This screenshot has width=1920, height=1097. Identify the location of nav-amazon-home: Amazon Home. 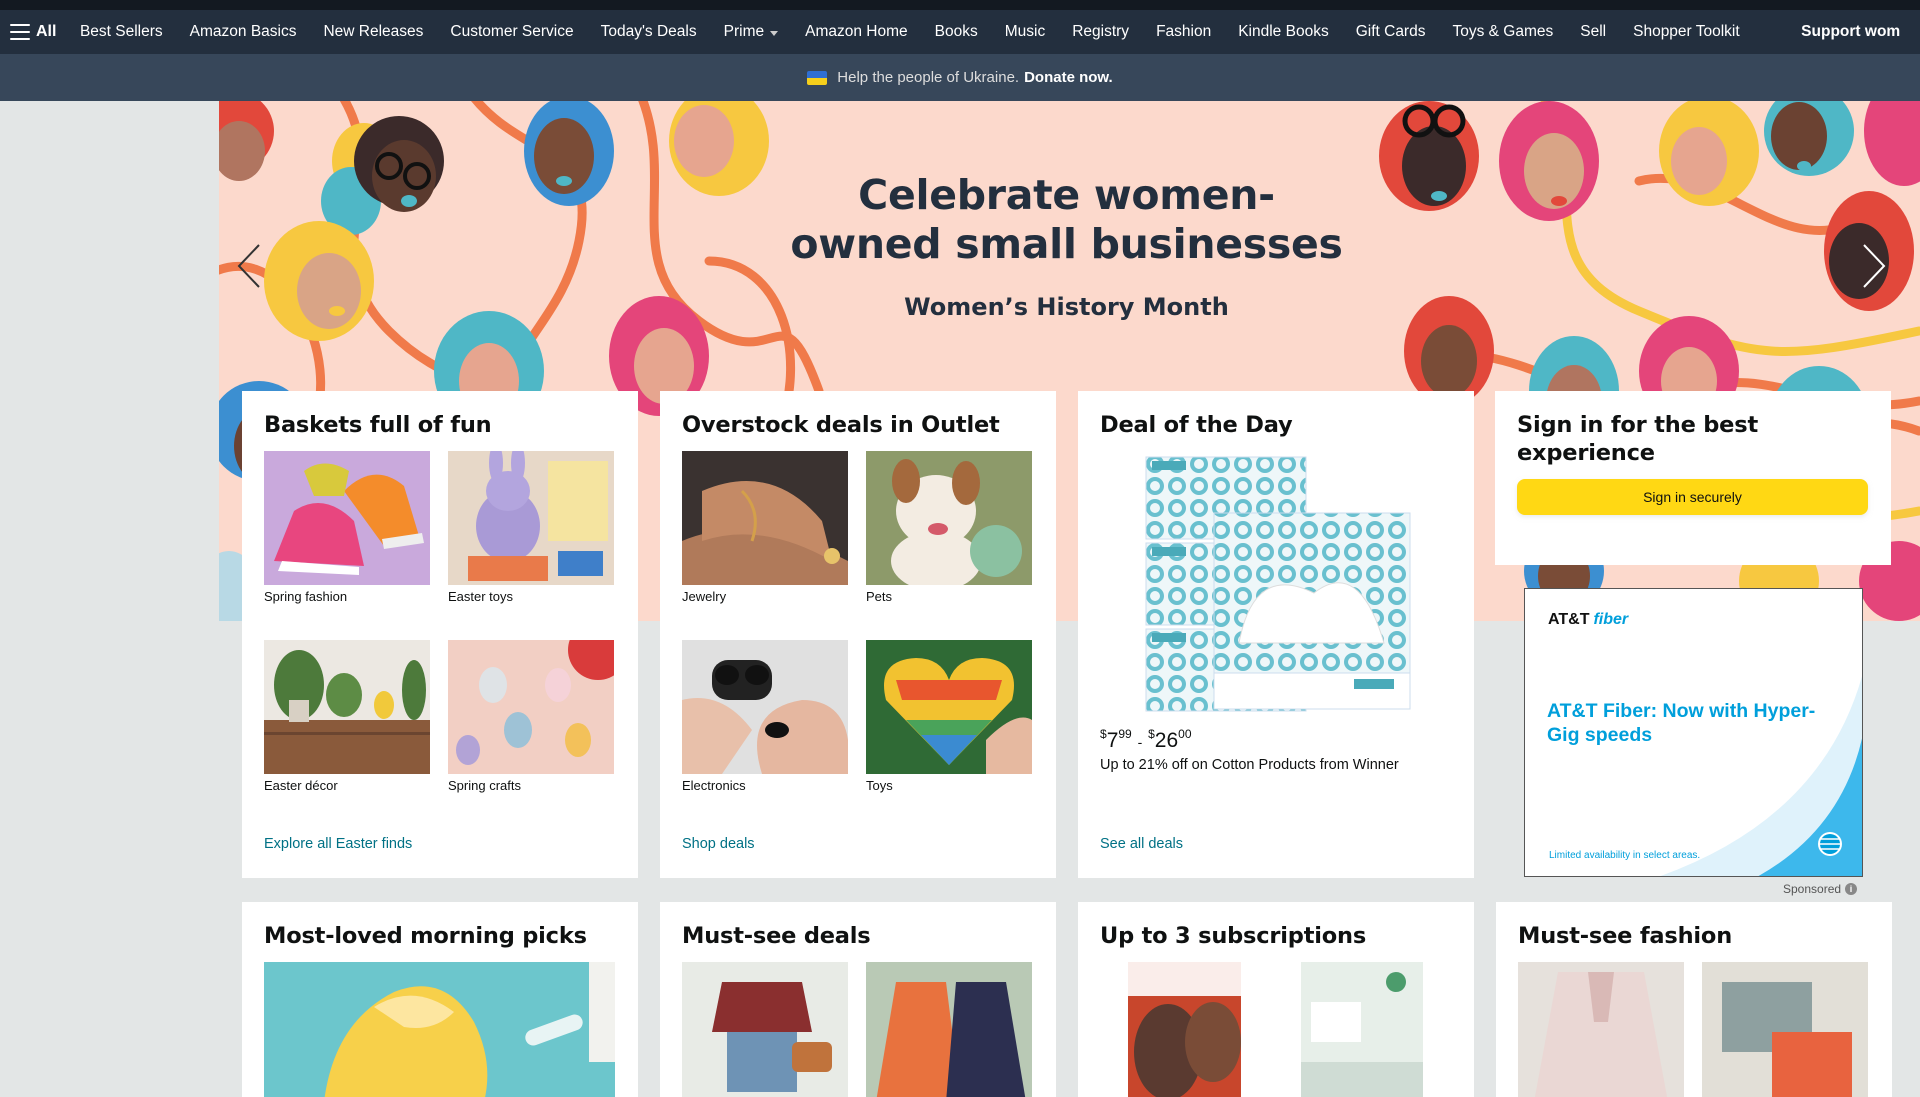
(857, 32).